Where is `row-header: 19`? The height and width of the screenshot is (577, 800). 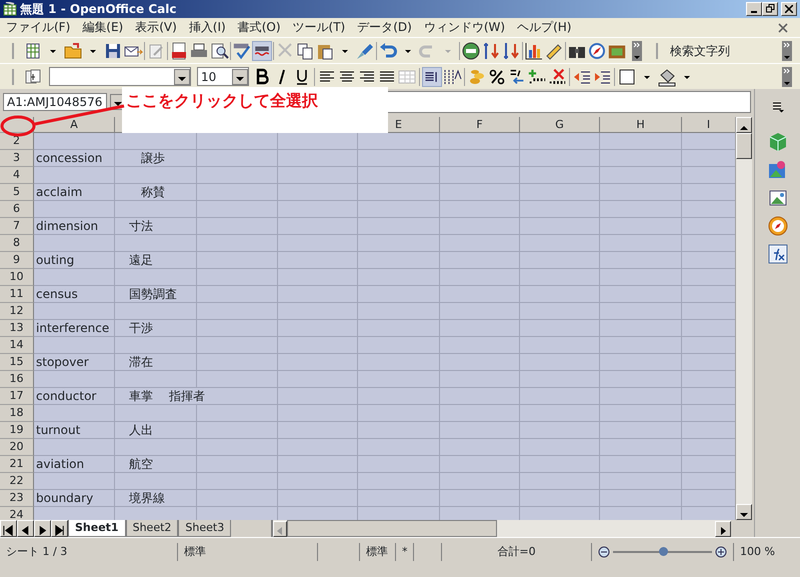
row-header: 19 is located at coordinates (17, 430).